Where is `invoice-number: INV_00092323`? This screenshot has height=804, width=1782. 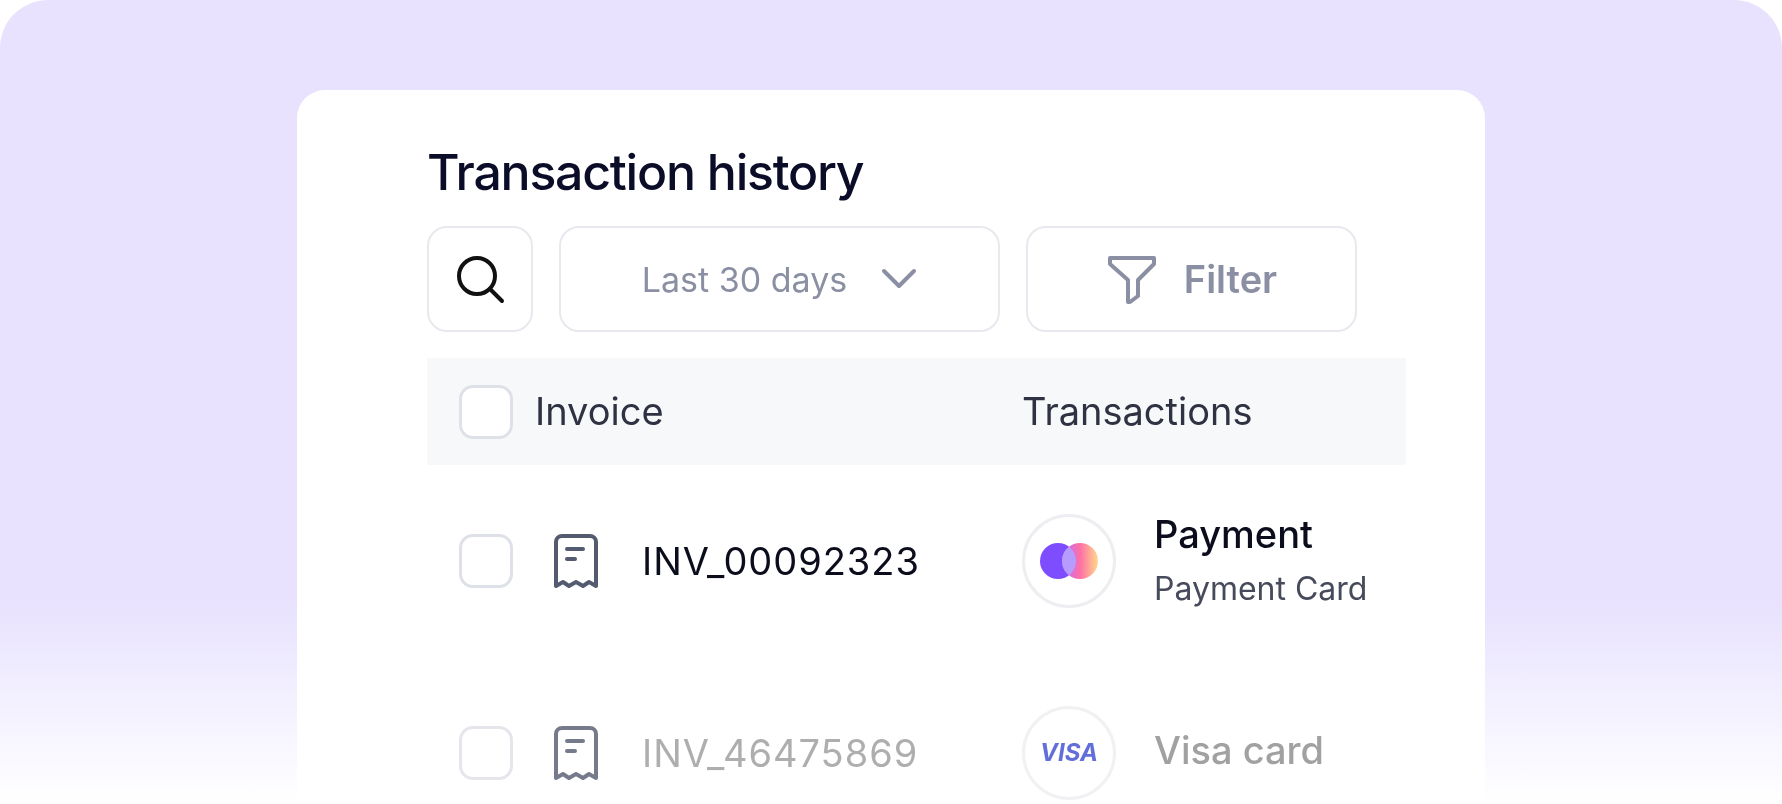 invoice-number: INV_00092323 is located at coordinates (781, 561).